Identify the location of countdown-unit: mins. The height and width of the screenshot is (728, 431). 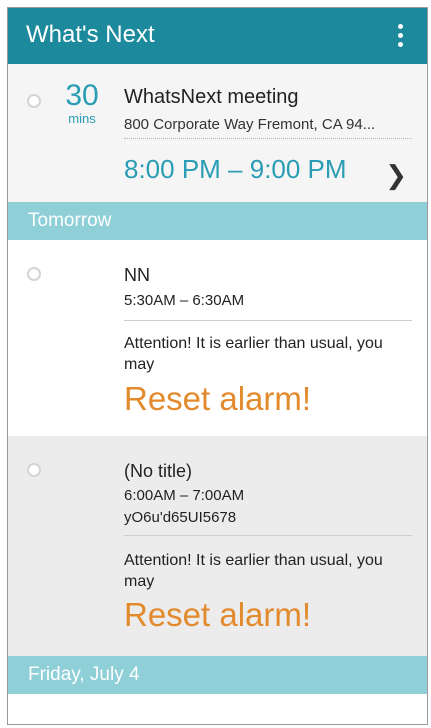
(82, 118).